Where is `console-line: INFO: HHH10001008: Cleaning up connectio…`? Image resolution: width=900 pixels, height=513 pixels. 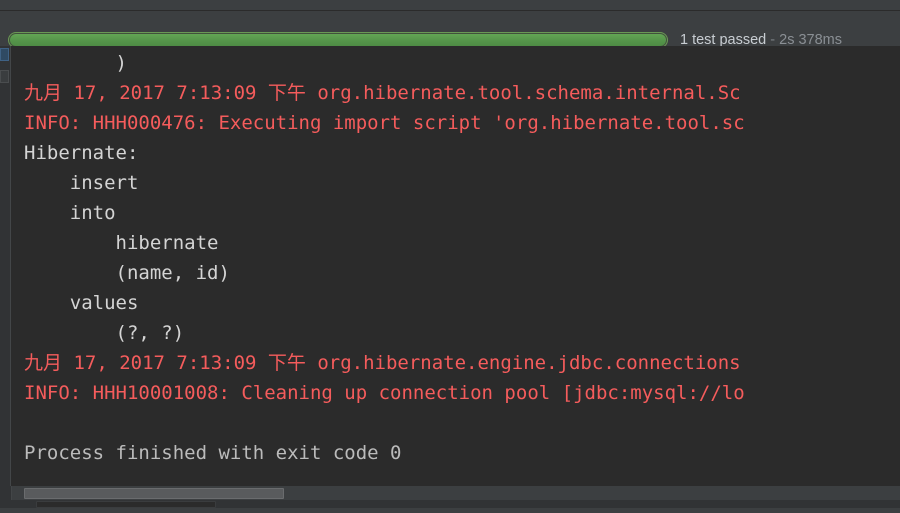 console-line: INFO: HHH10001008: Cleaning up connectio… is located at coordinates (384, 393).